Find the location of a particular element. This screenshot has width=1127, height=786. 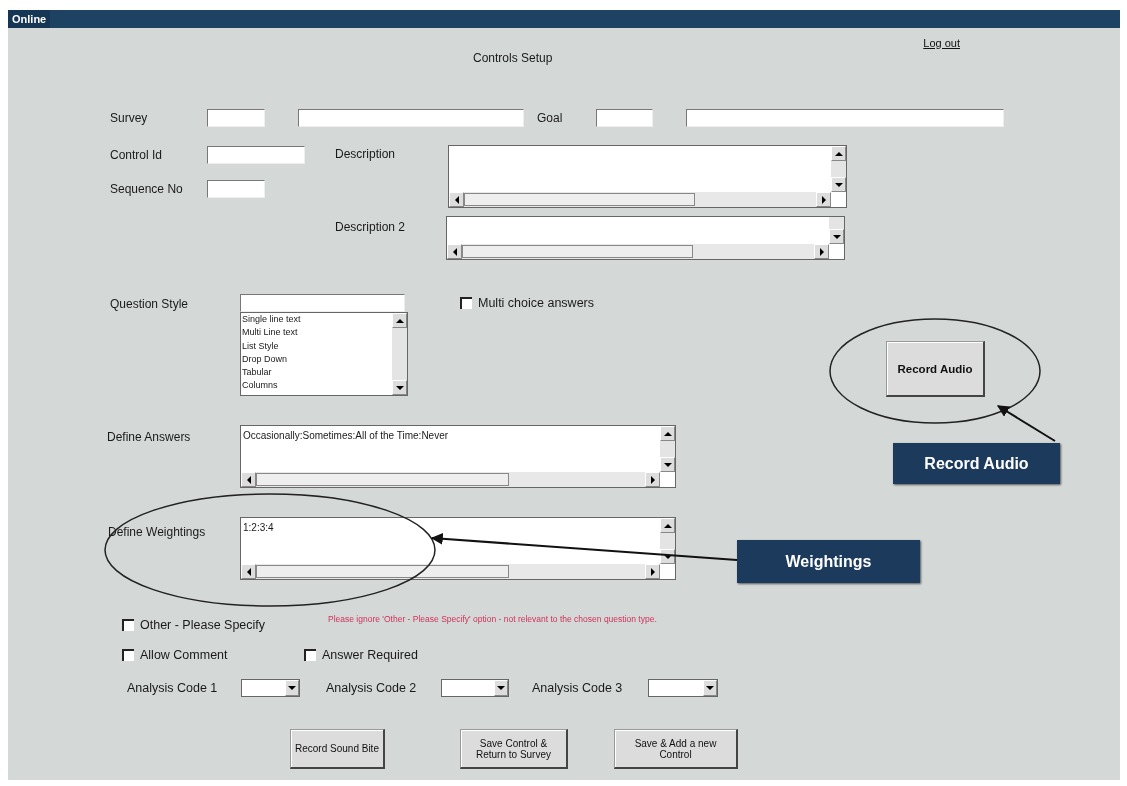

field-label: Control Id is located at coordinates (137, 155).